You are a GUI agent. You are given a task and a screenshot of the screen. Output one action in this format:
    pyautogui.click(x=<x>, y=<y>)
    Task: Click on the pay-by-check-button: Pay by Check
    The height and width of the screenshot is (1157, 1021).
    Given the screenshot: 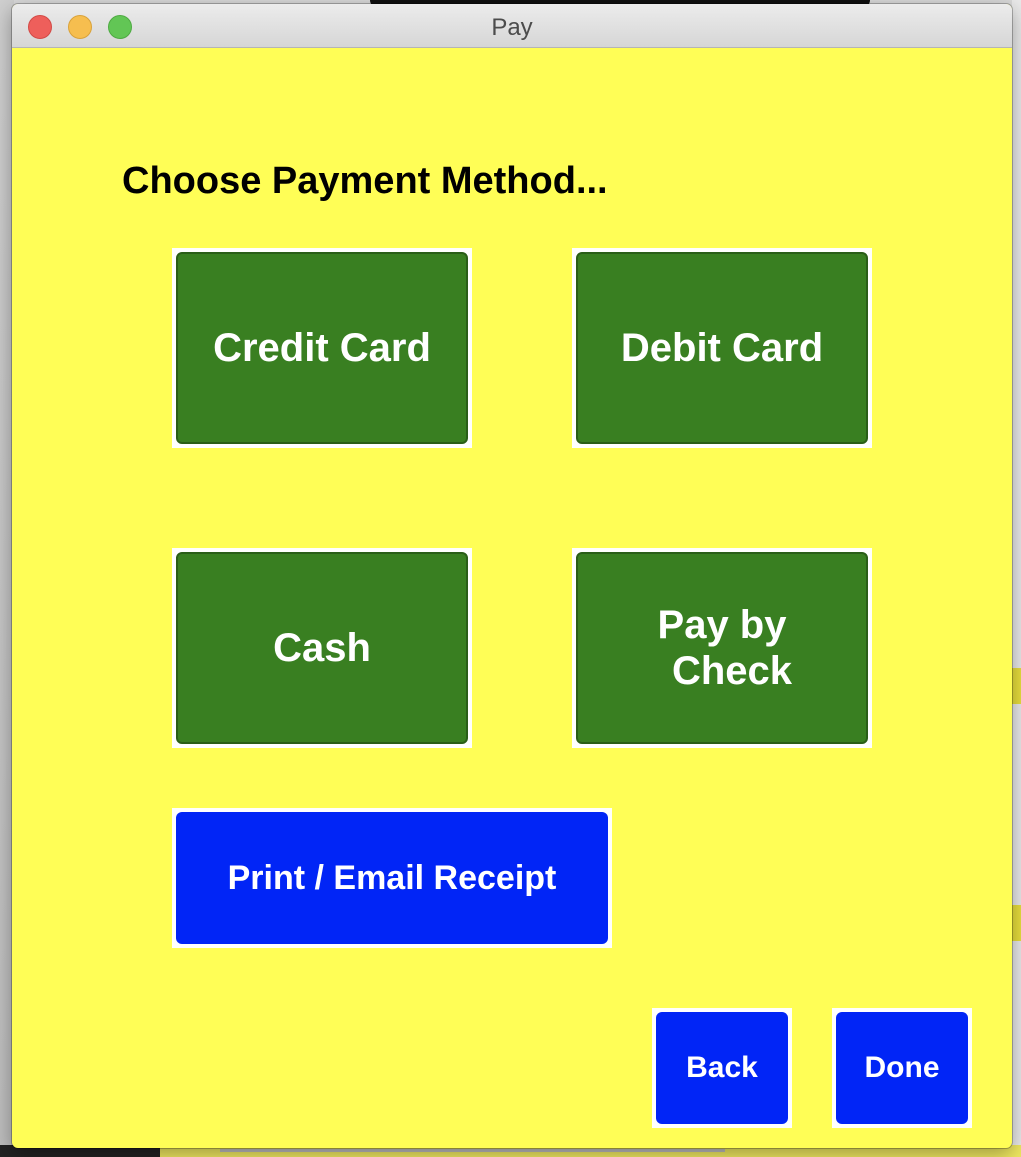 What is the action you would take?
    pyautogui.click(x=722, y=648)
    